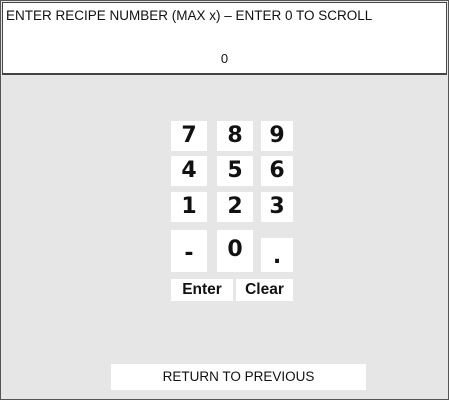  What do you see at coordinates (224, 58) in the screenshot?
I see `recipe-number-input: 0` at bounding box center [224, 58].